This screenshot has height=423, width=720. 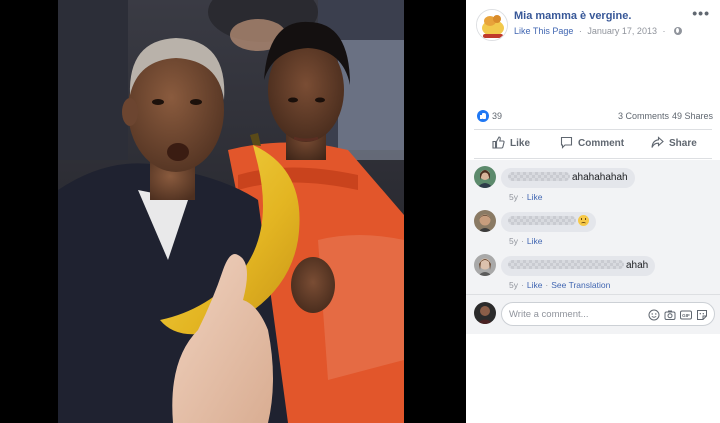 I want to click on current-user-avatar, so click(x=485, y=313).